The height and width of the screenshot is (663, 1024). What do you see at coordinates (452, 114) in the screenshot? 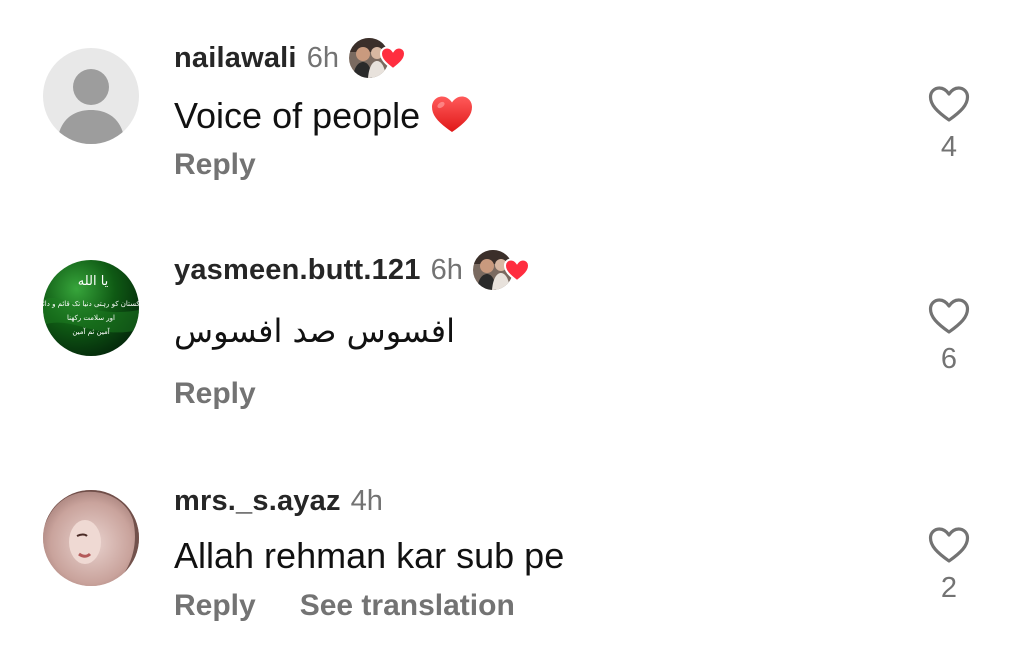
I see `red-heart-emoji-icon` at bounding box center [452, 114].